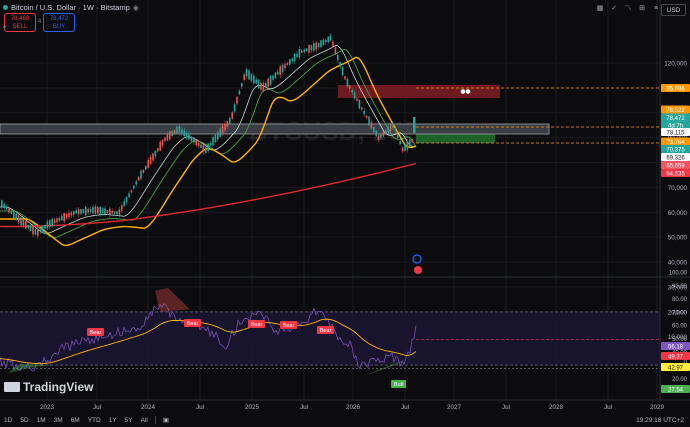 Image resolution: width=690 pixels, height=427 pixels. Describe the element at coordinates (166, 420) in the screenshot. I see `date-range-icon: ▣` at that location.